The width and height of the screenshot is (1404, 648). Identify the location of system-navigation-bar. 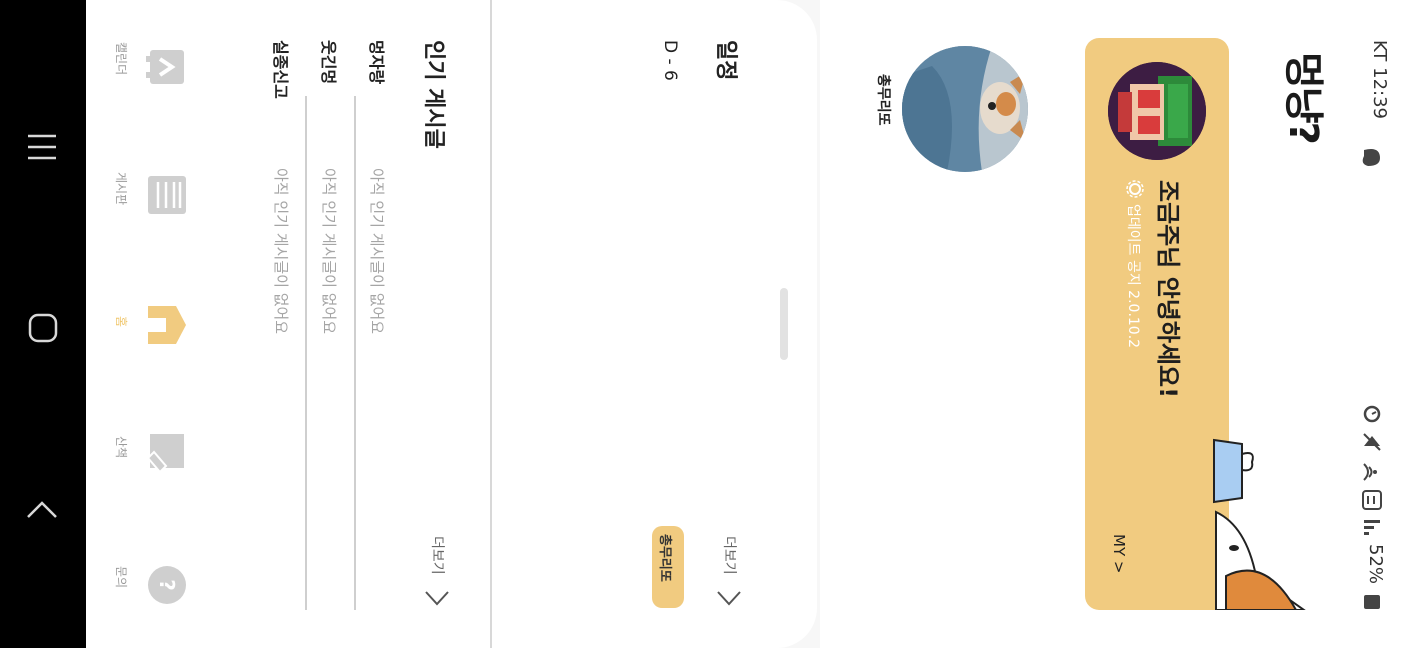
(43, 324).